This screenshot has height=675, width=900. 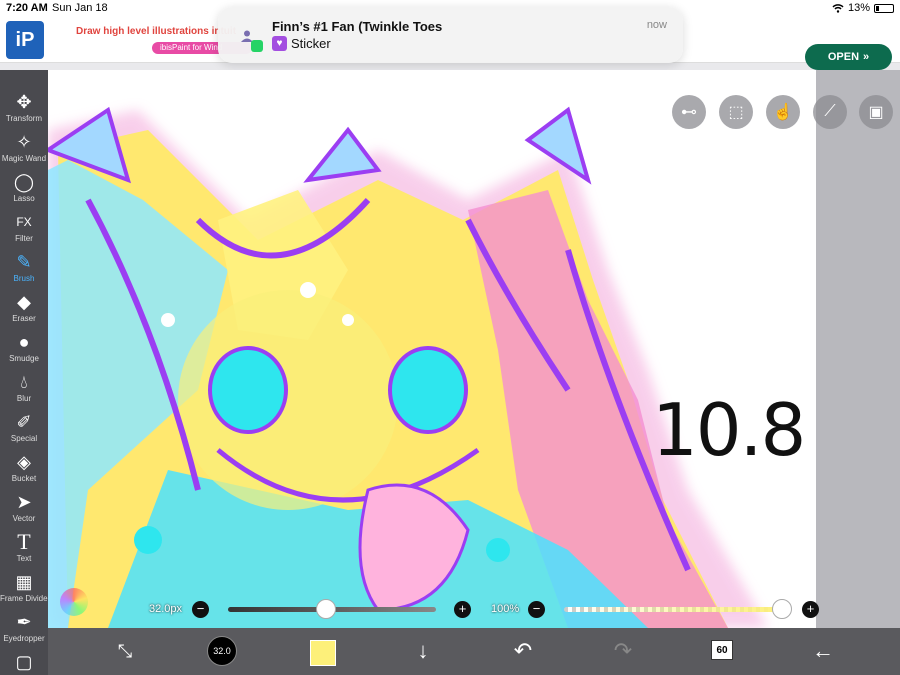 What do you see at coordinates (156, 31) in the screenshot?
I see `ad-headline: Draw high level illustrations intuit` at bounding box center [156, 31].